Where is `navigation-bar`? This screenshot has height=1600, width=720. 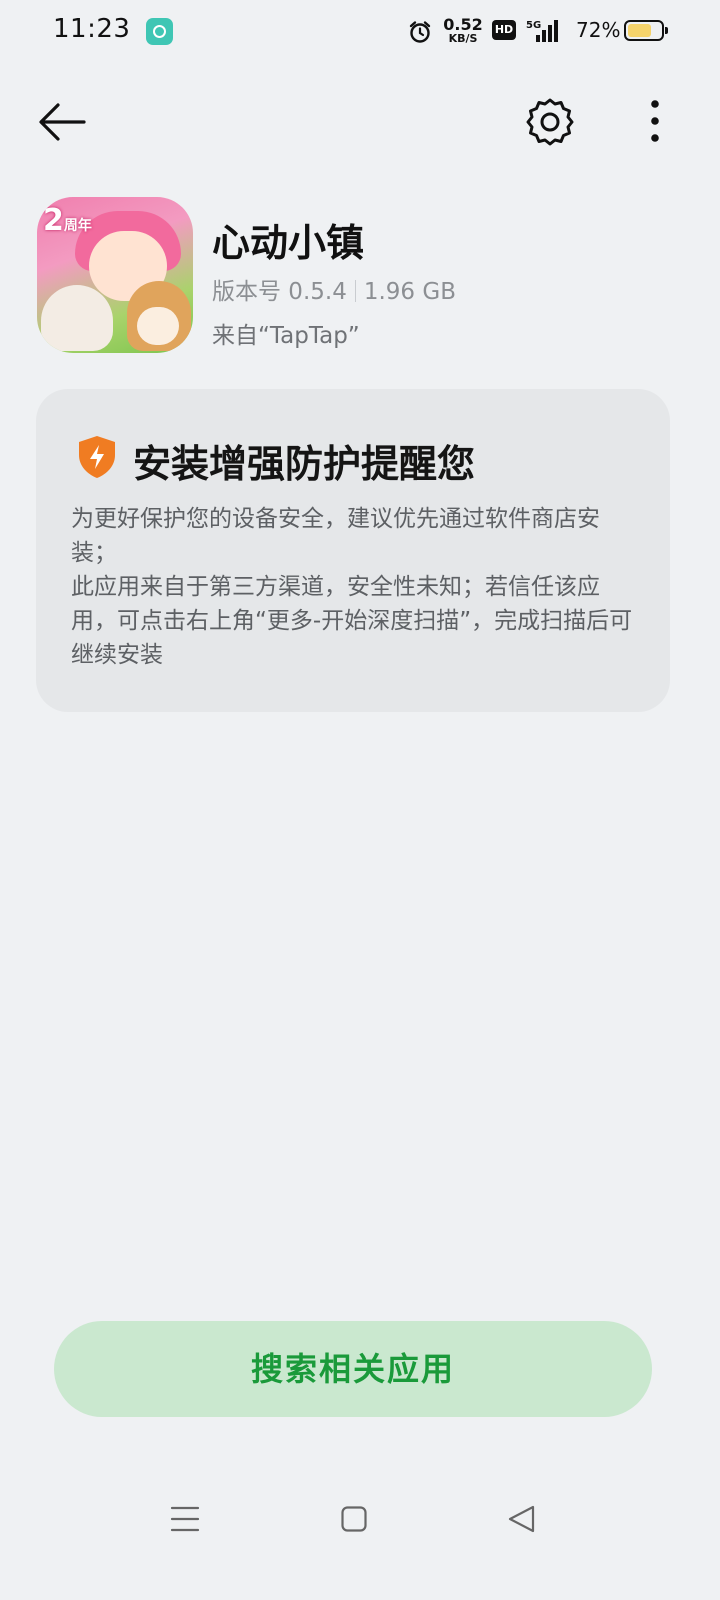
navigation-bar is located at coordinates (360, 1520).